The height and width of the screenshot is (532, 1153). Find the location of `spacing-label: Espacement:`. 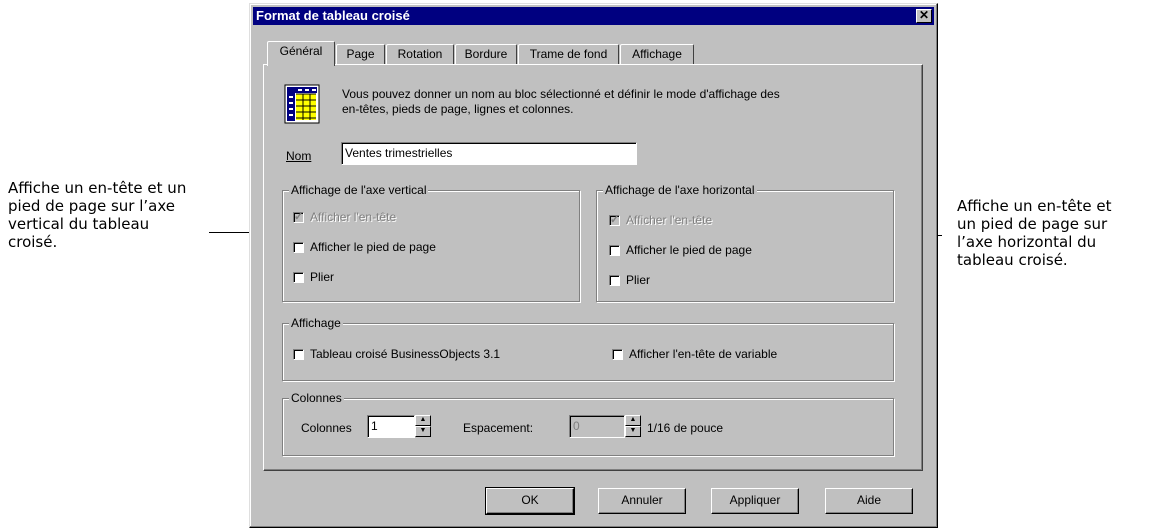

spacing-label: Espacement: is located at coordinates (498, 428).